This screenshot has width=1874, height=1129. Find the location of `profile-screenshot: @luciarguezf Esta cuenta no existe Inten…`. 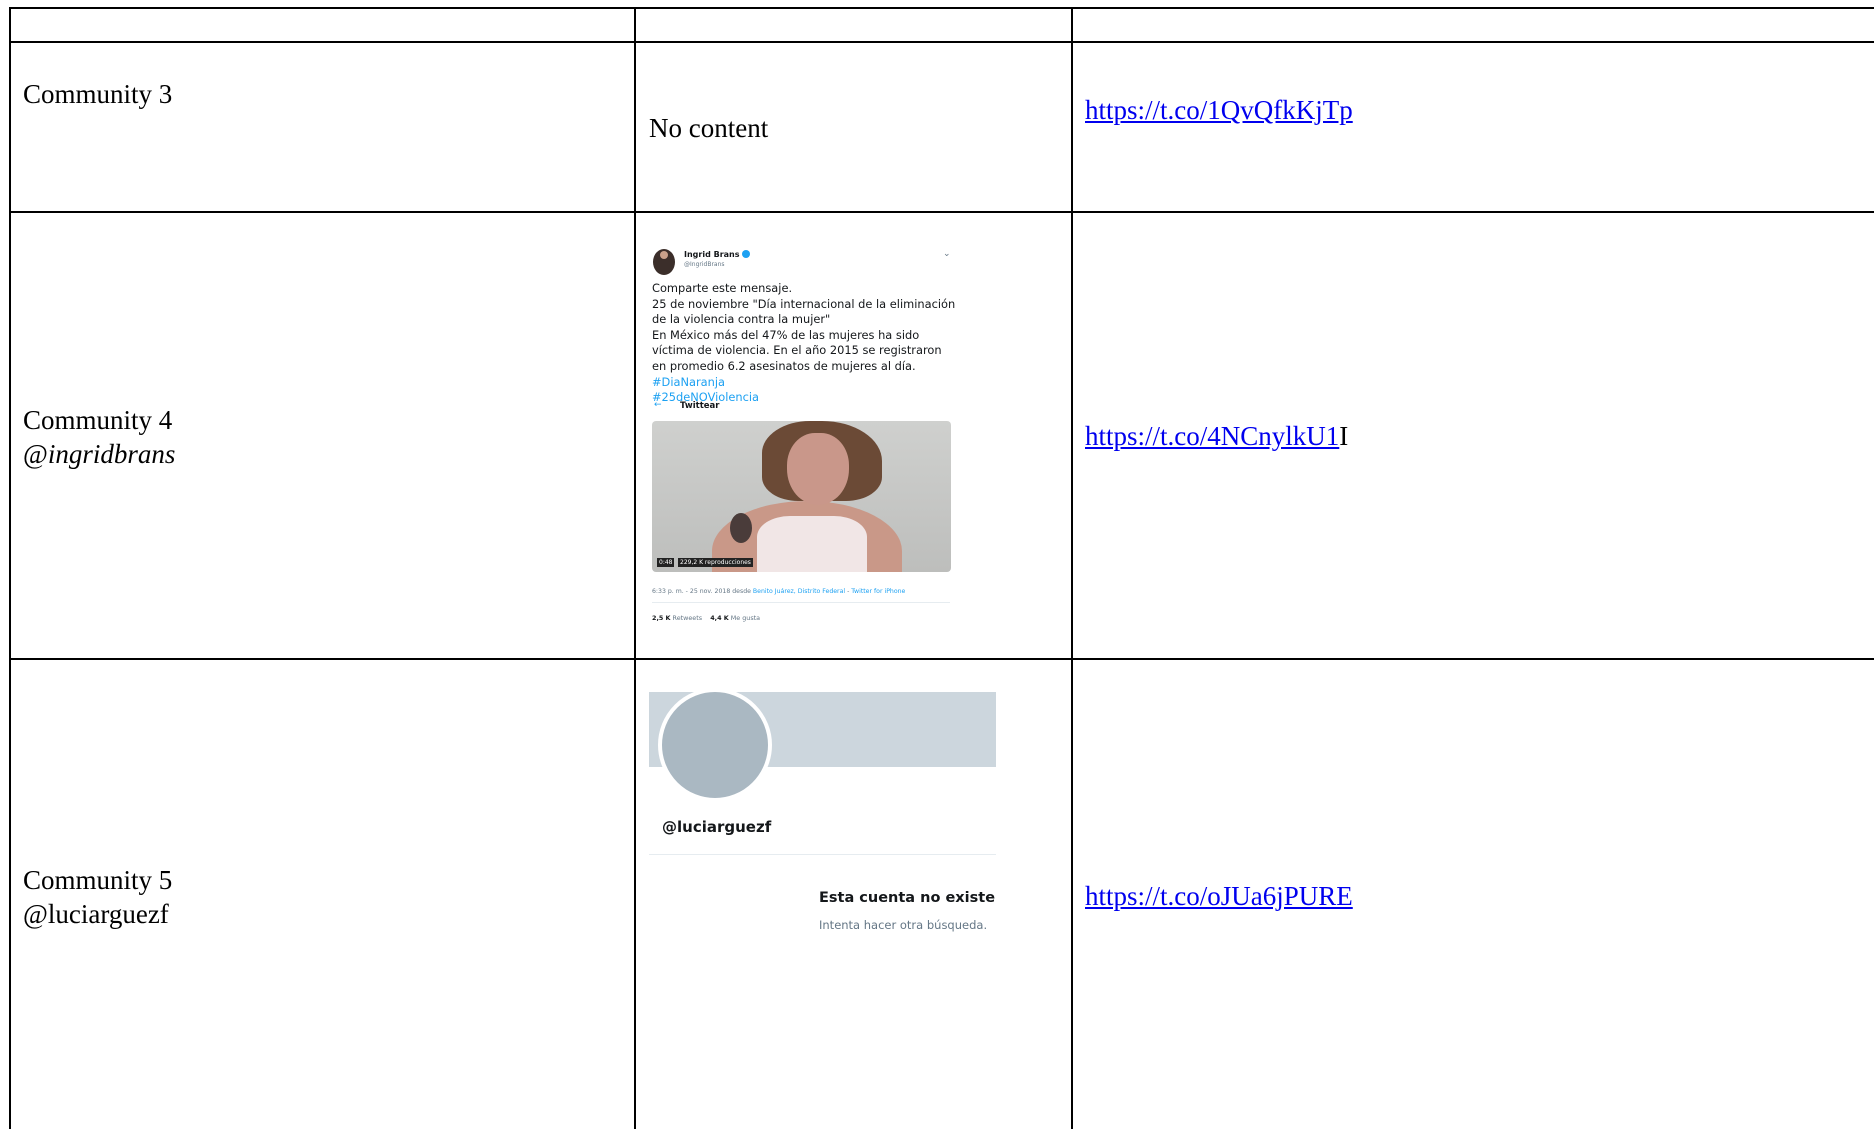

profile-screenshot: @luciarguezf Esta cuenta no existe Inten… is located at coordinates (822, 825).